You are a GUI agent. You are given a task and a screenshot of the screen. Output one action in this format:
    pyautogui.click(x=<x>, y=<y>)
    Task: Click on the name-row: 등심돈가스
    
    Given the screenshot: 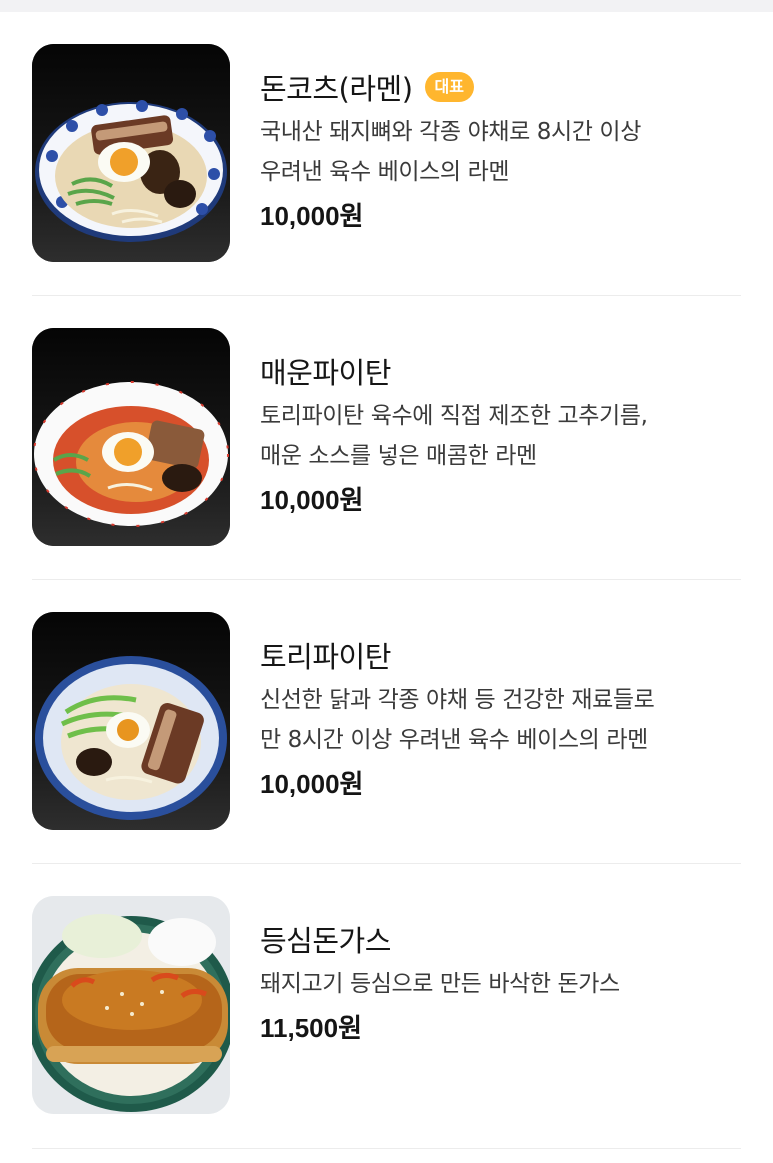 What is the action you would take?
    pyautogui.click(x=500, y=939)
    